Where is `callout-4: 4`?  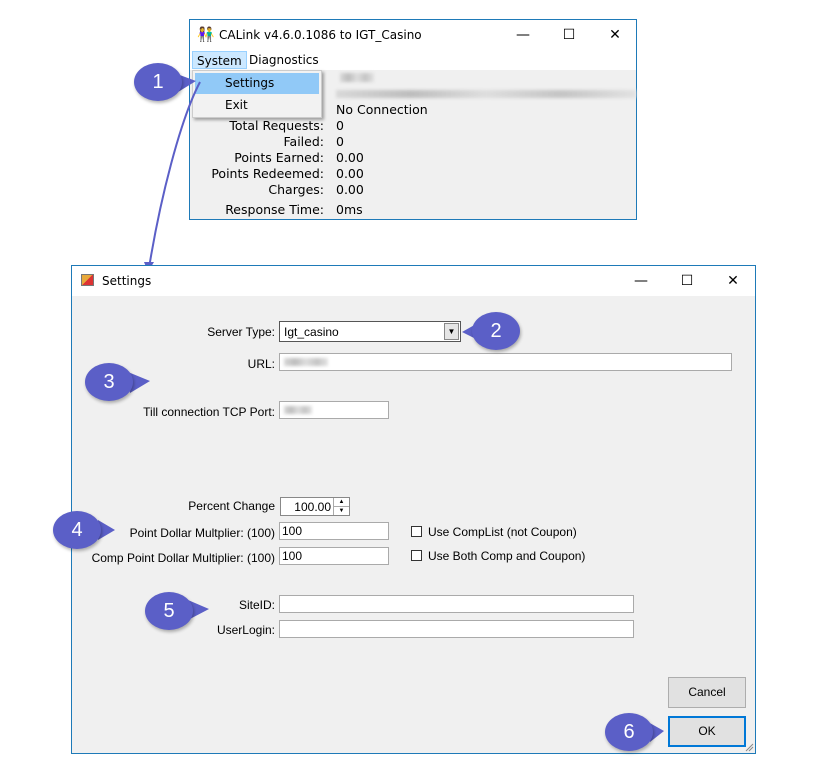
callout-4: 4 is located at coordinates (77, 530).